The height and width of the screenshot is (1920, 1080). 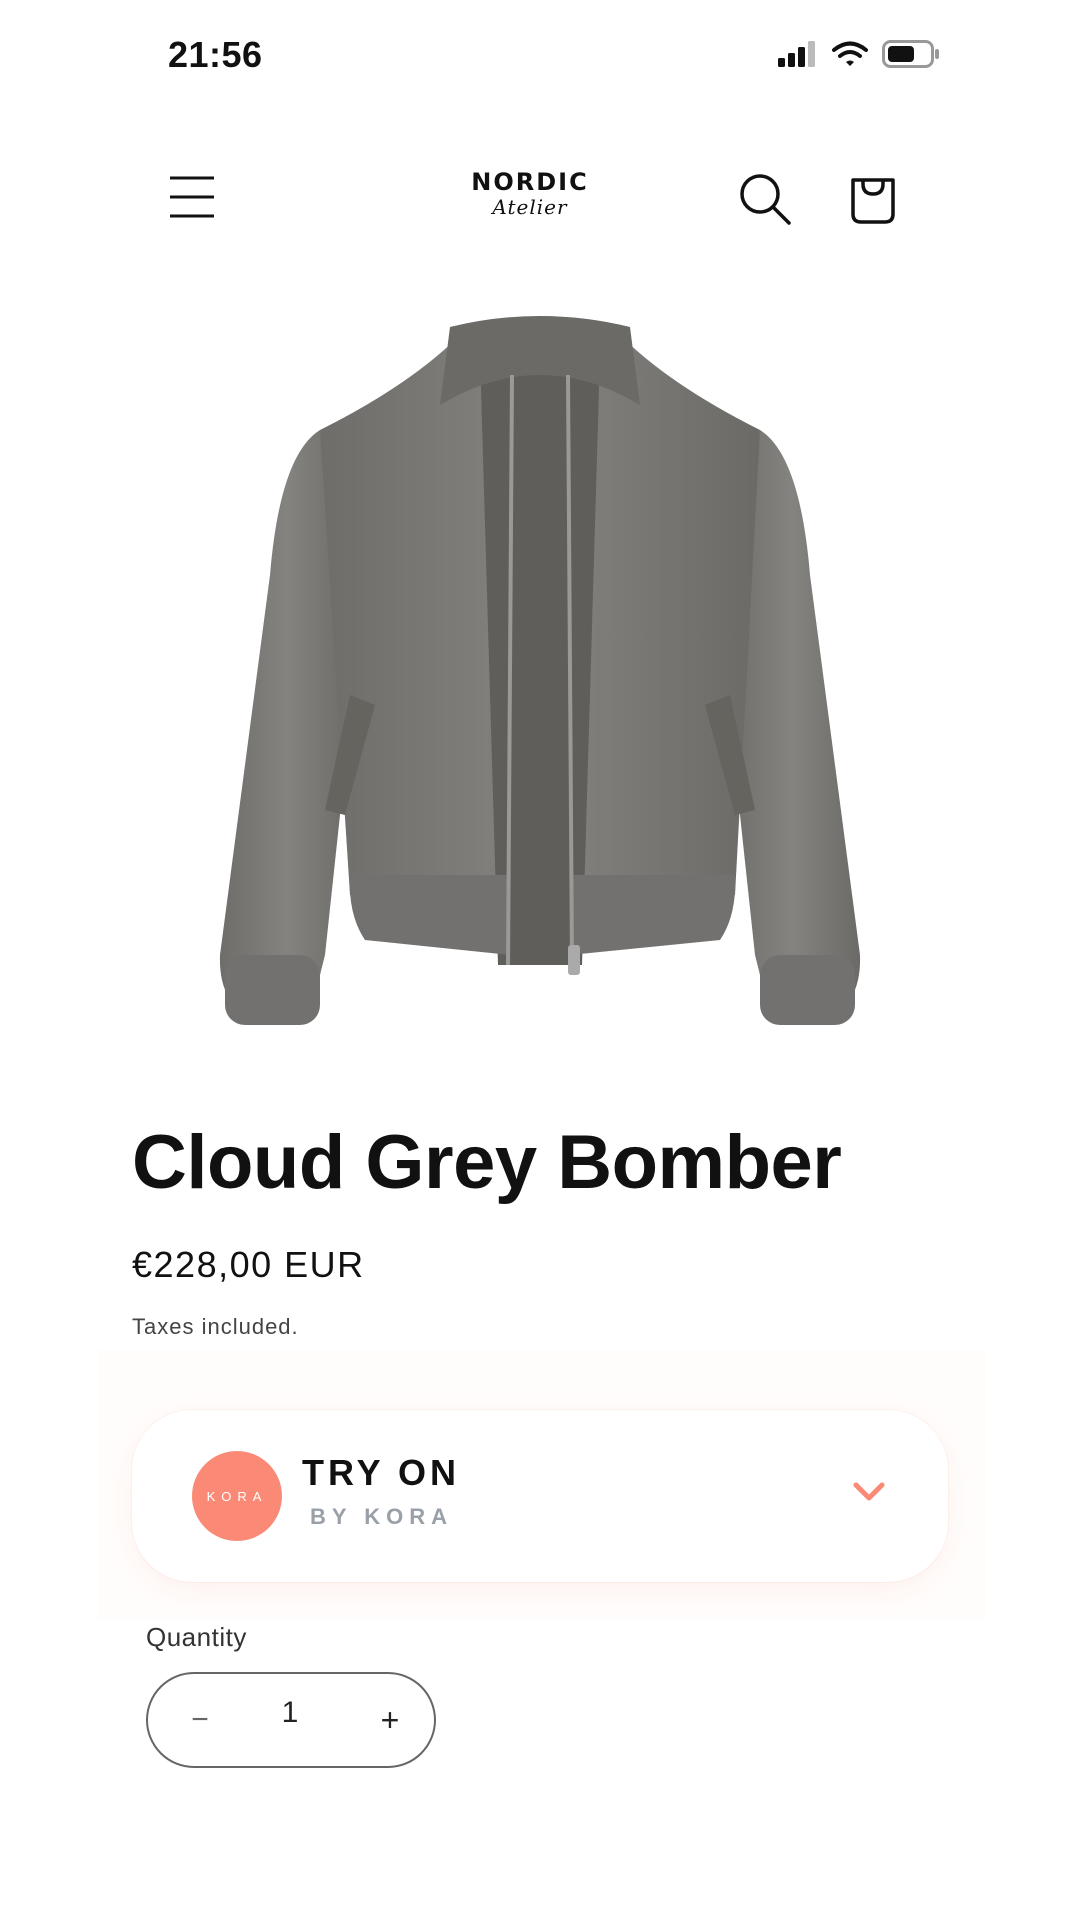 What do you see at coordinates (215, 1326) in the screenshot?
I see `tax-note: Taxes included.` at bounding box center [215, 1326].